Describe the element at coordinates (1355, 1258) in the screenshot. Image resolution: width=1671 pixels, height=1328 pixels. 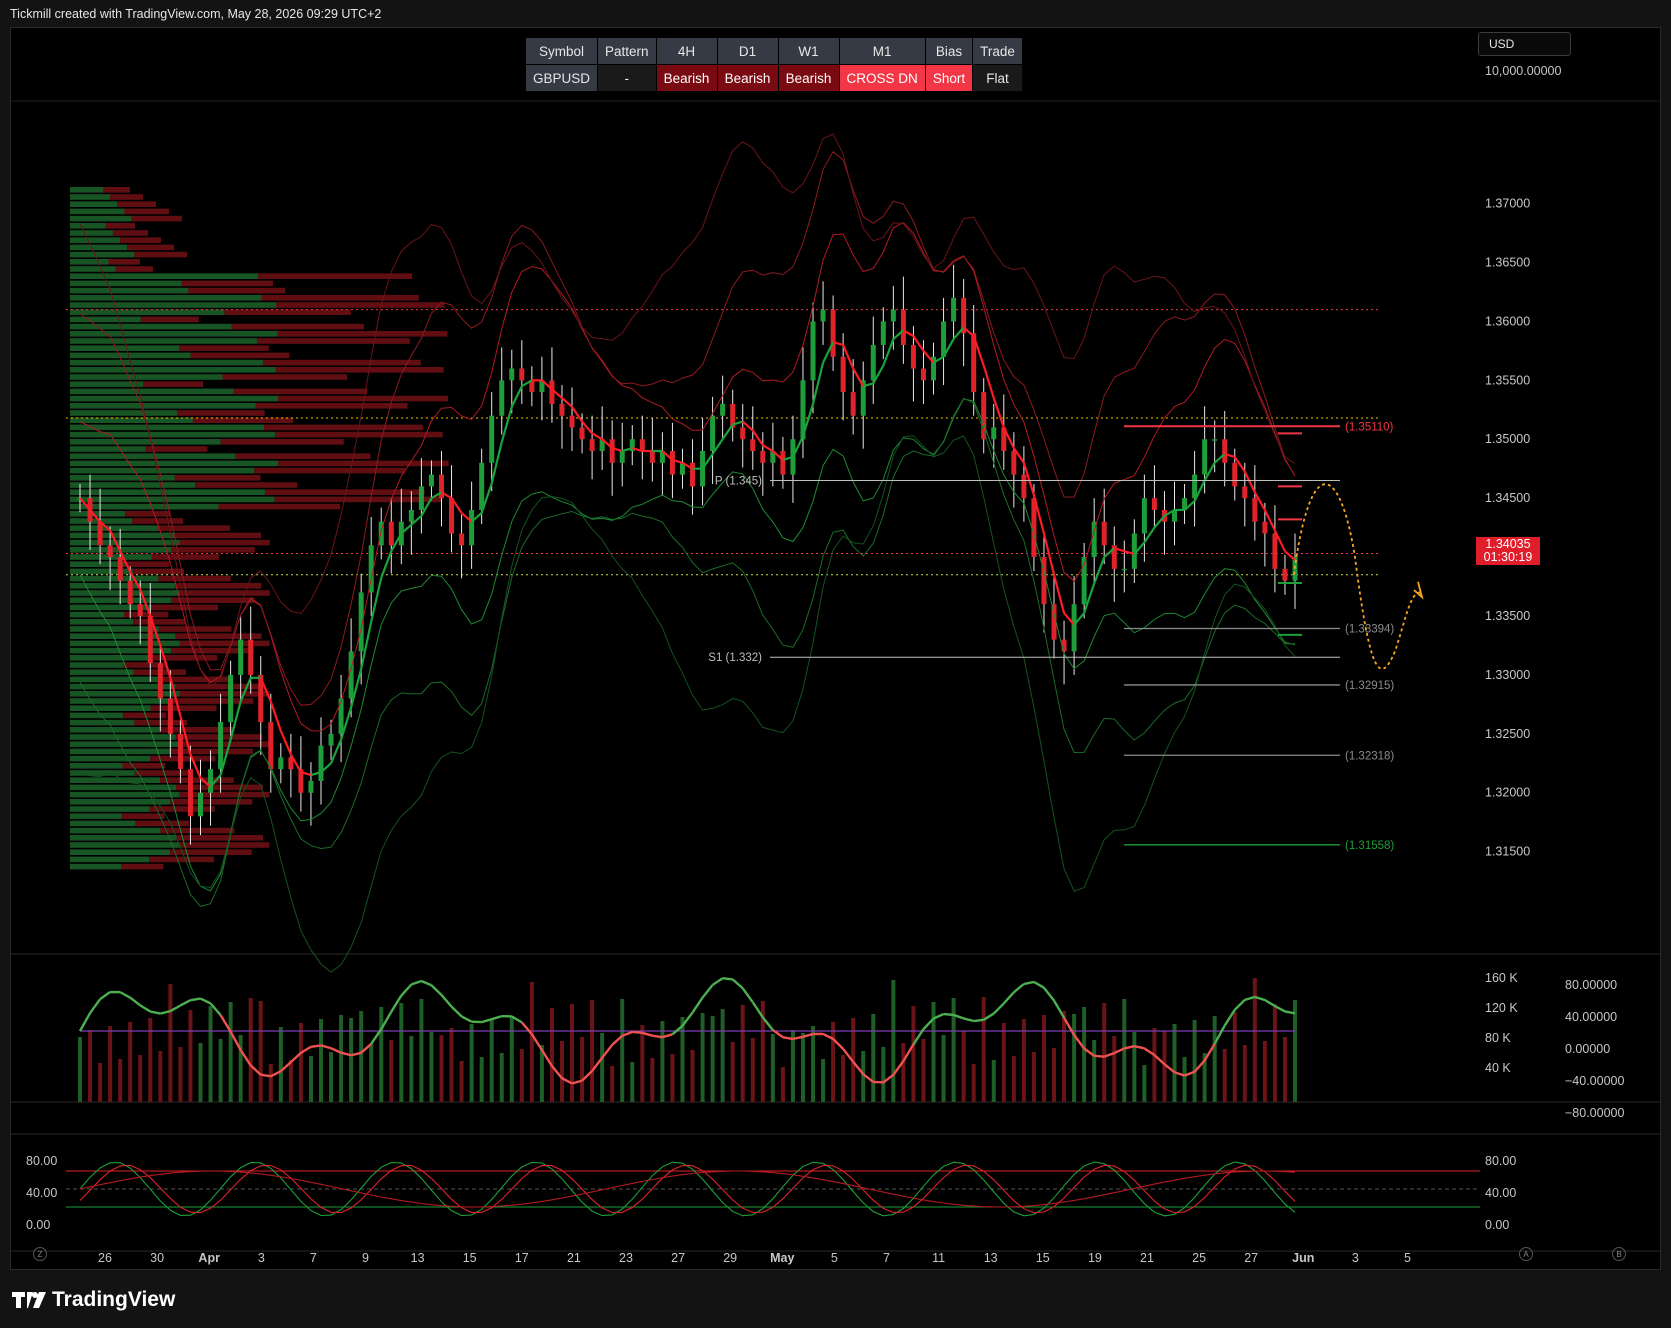
I see `x-tick-label: 3` at that location.